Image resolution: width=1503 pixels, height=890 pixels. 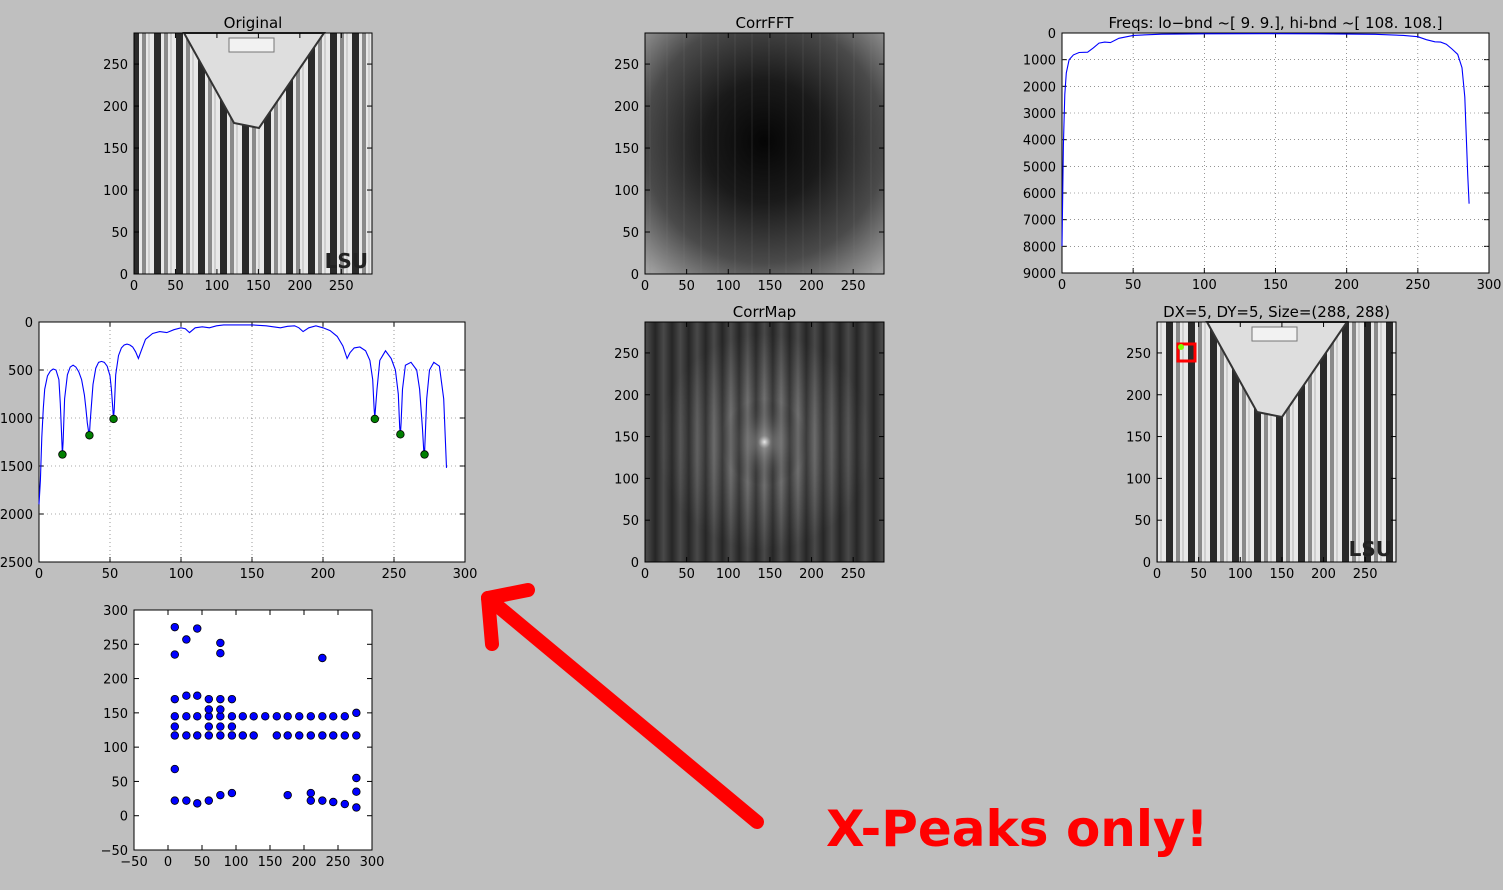 I want to click on y-tick-label: 1000, so click(x=1039, y=61).